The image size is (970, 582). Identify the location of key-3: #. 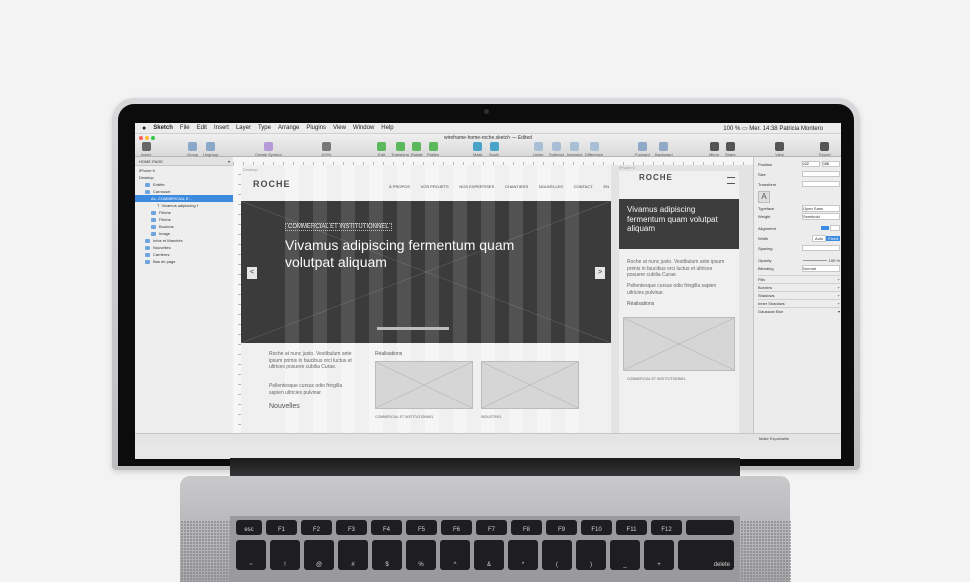
(353, 555).